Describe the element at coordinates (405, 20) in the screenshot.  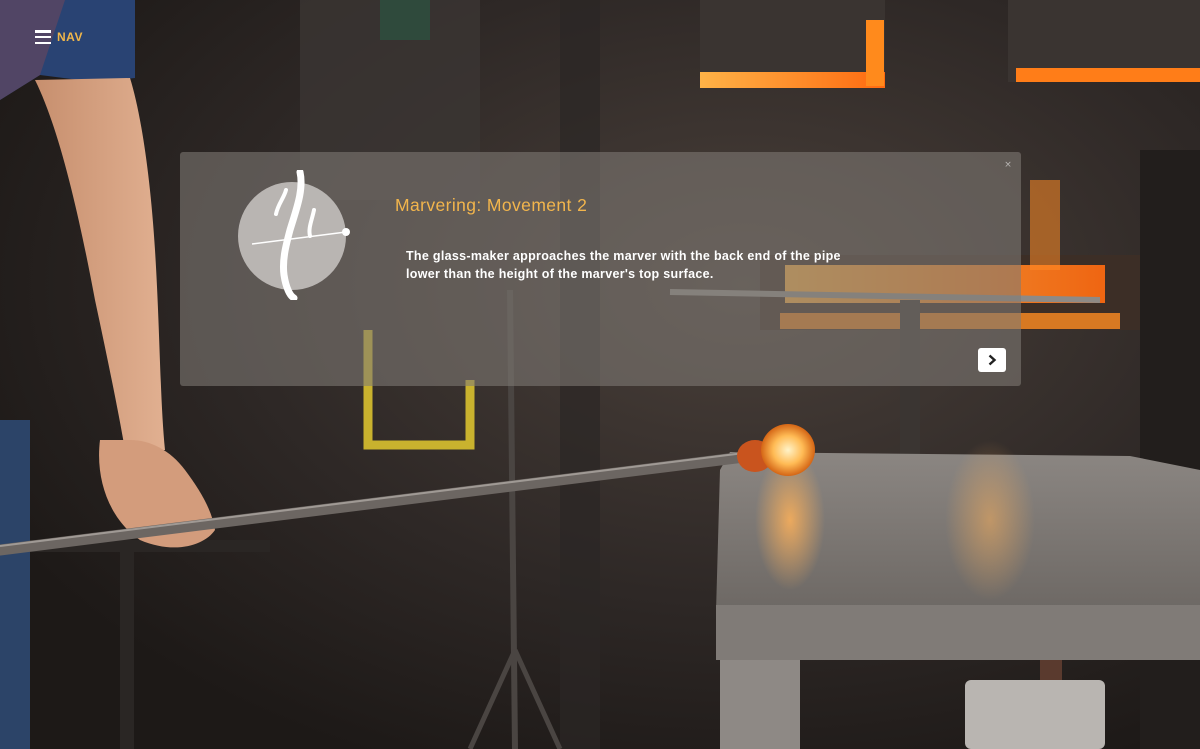
I see `control-box` at that location.